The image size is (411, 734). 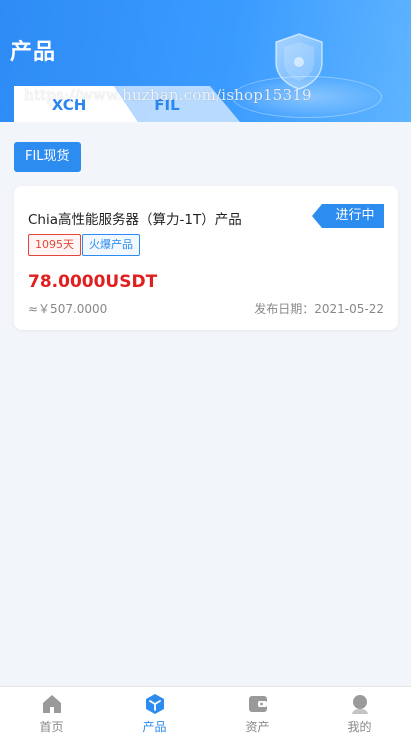 What do you see at coordinates (54, 245) in the screenshot?
I see `duration-tag: 1095天` at bounding box center [54, 245].